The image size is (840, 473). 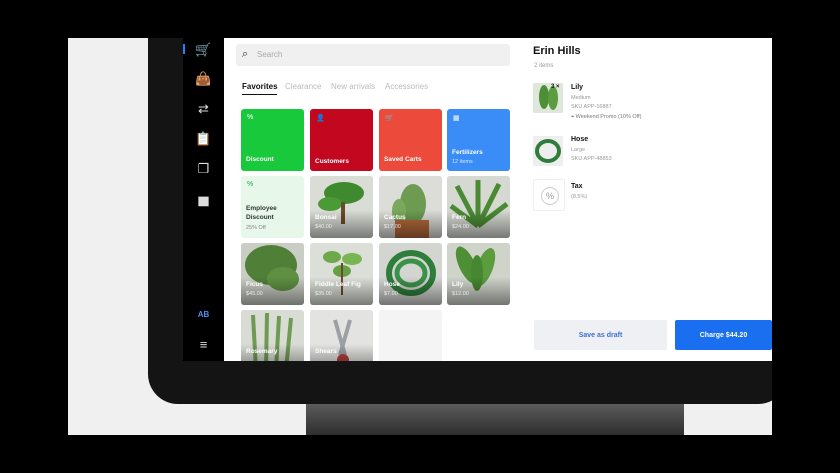 What do you see at coordinates (723, 335) in the screenshot?
I see `charge-button: Charge $44.20` at bounding box center [723, 335].